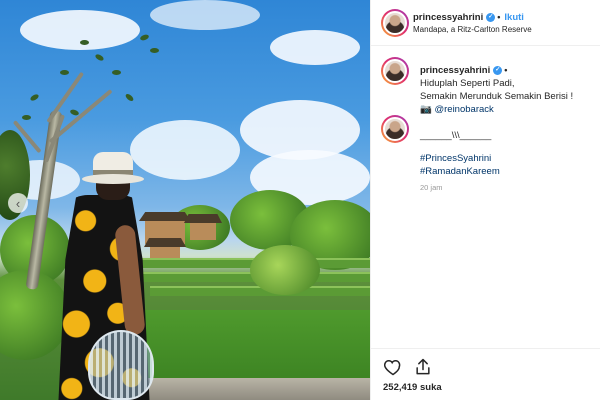 This screenshot has width=600, height=400. What do you see at coordinates (426, 109) in the screenshot?
I see `camera-icon: 📷` at bounding box center [426, 109].